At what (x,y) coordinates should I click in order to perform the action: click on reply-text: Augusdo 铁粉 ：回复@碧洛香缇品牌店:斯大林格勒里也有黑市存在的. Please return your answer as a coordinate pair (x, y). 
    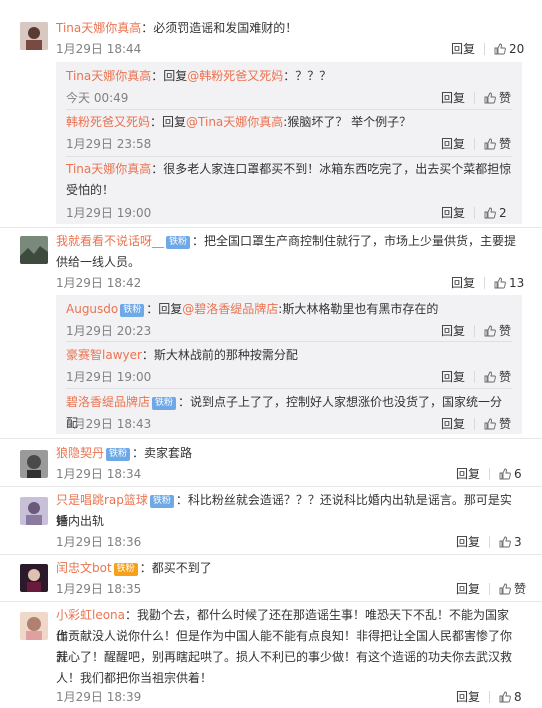
    Looking at the image, I should click on (252, 309).